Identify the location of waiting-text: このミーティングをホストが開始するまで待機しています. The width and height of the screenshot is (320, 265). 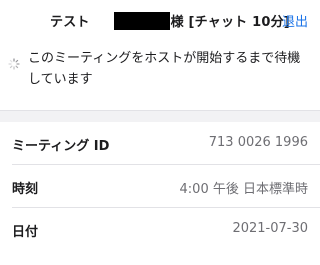
(164, 69).